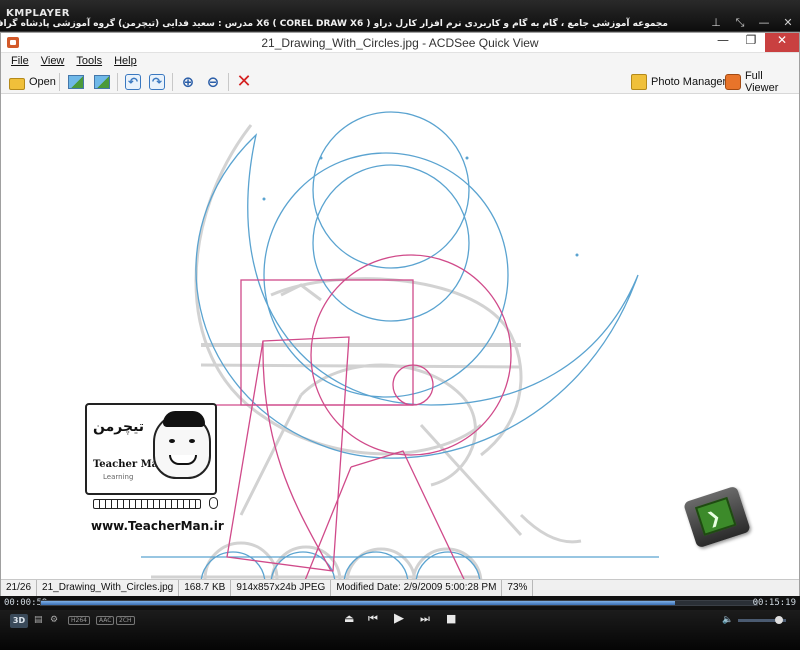 The width and height of the screenshot is (800, 650). What do you see at coordinates (105, 620) in the screenshot?
I see `audio-codec-badge: AAC` at bounding box center [105, 620].